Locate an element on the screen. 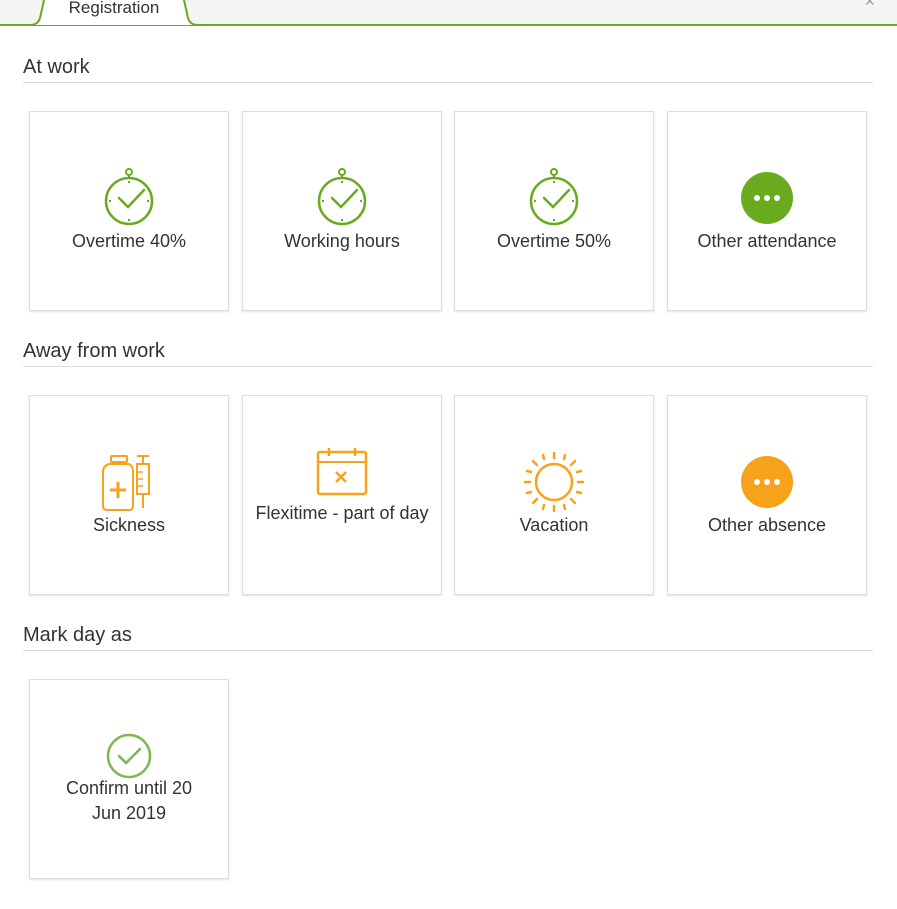  tile-label: Vacation is located at coordinates (554, 525).